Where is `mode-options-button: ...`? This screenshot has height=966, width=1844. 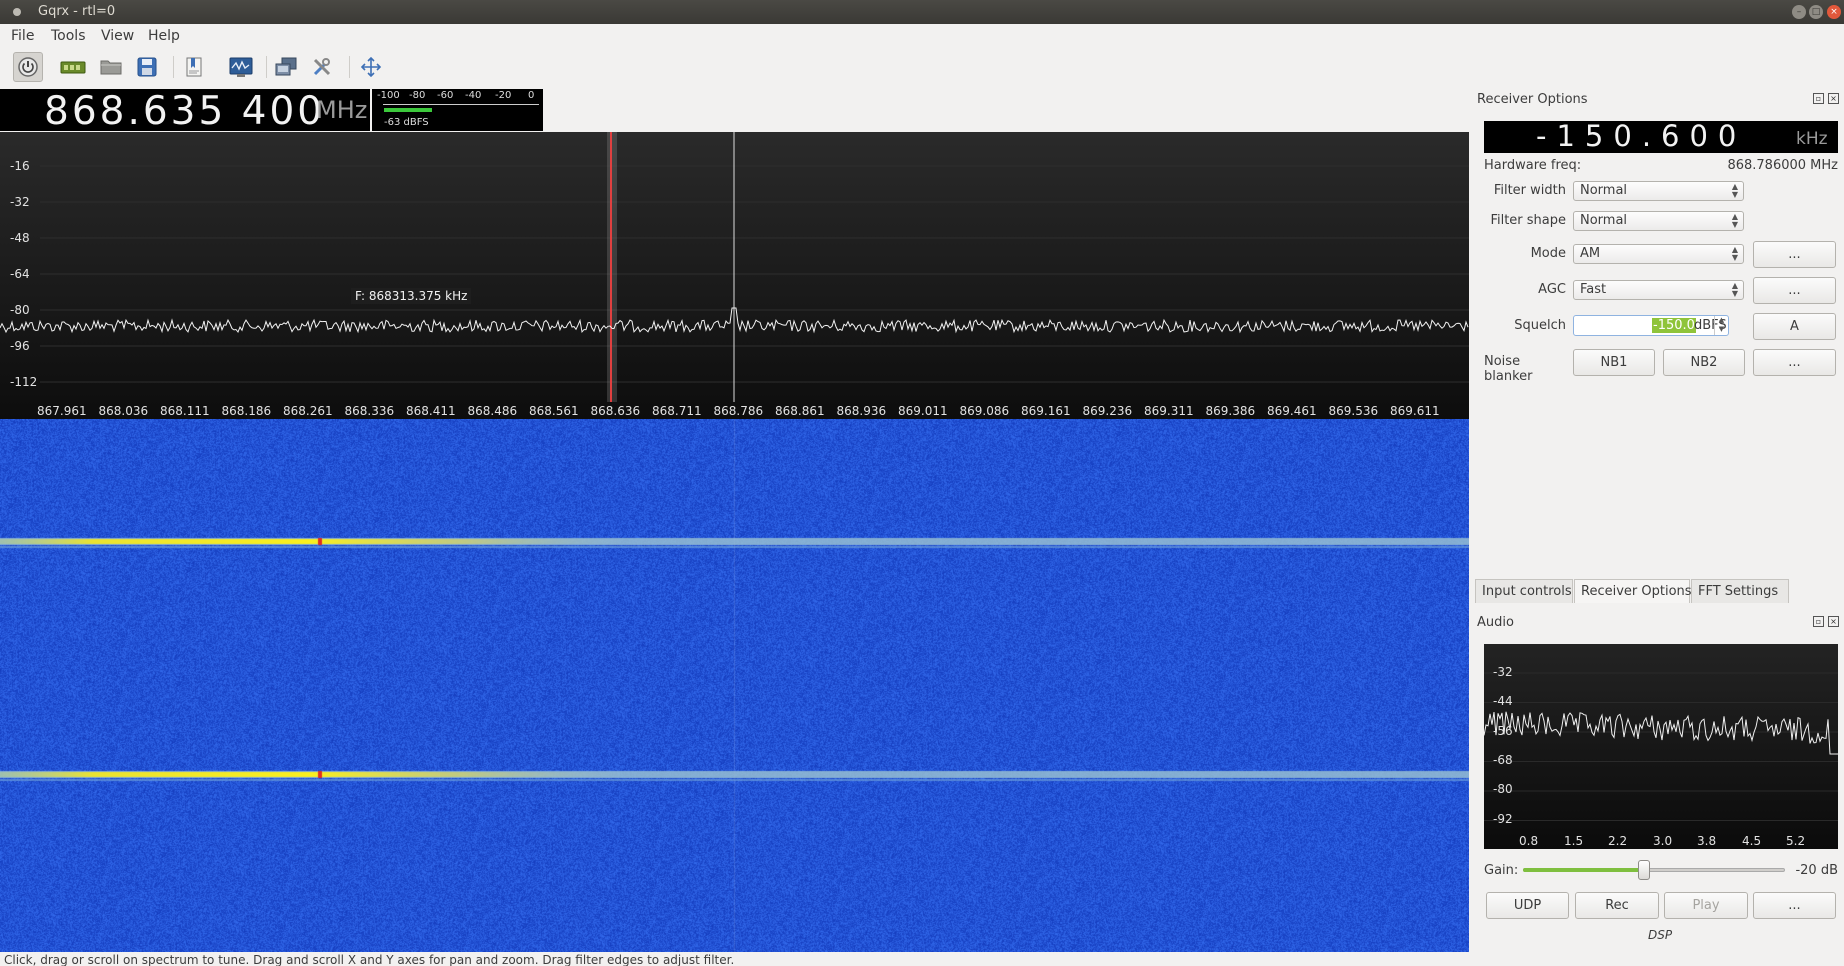
mode-options-button: ... is located at coordinates (1794, 254).